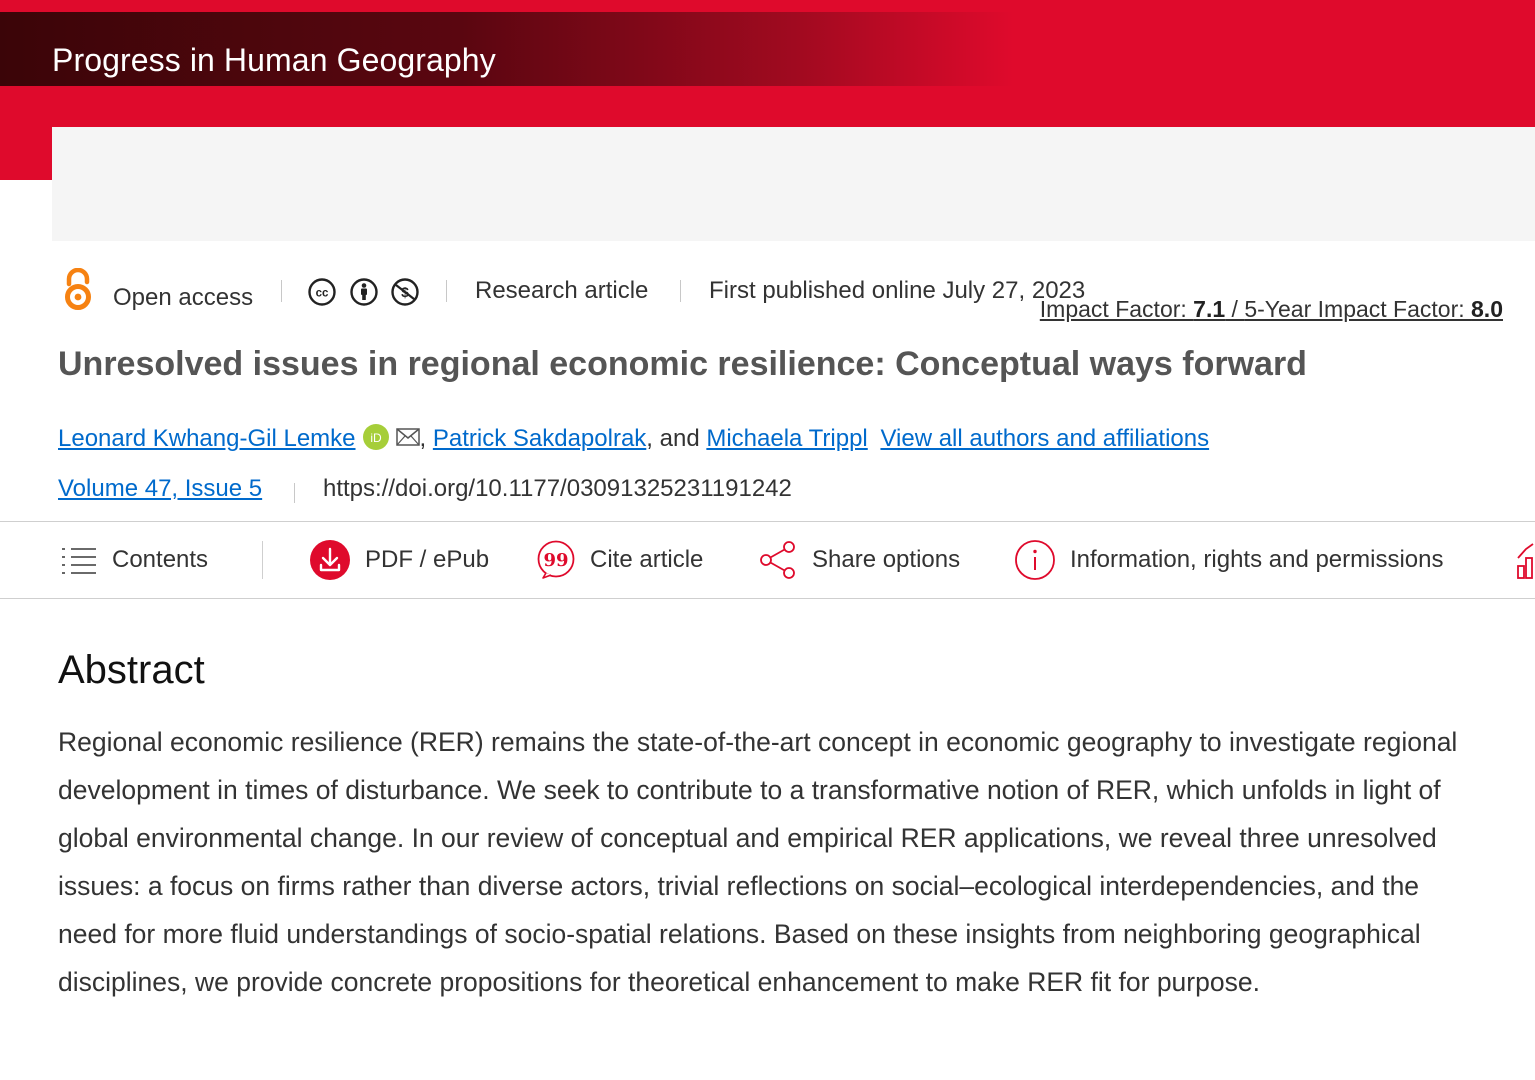 Image resolution: width=1535 pixels, height=1080 pixels. What do you see at coordinates (767, 49) in the screenshot?
I see `journal-header-bar: Progress in Human Geography` at bounding box center [767, 49].